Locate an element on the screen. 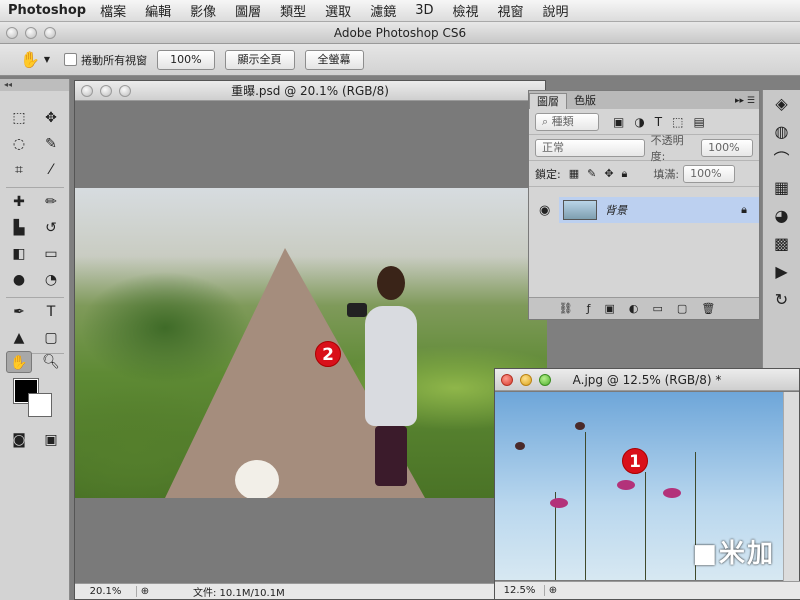  filter-icons: ▣◑T⬚▤ is located at coordinates (664, 122).